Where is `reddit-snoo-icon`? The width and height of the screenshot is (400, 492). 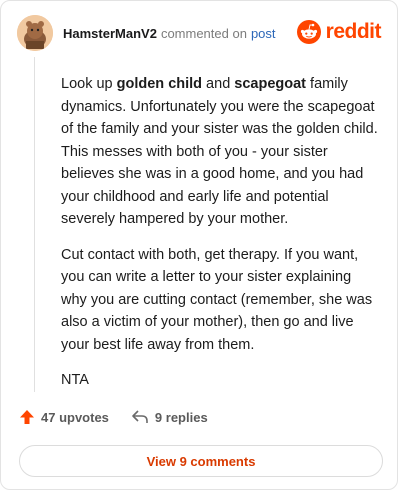 reddit-snoo-icon is located at coordinates (308, 32).